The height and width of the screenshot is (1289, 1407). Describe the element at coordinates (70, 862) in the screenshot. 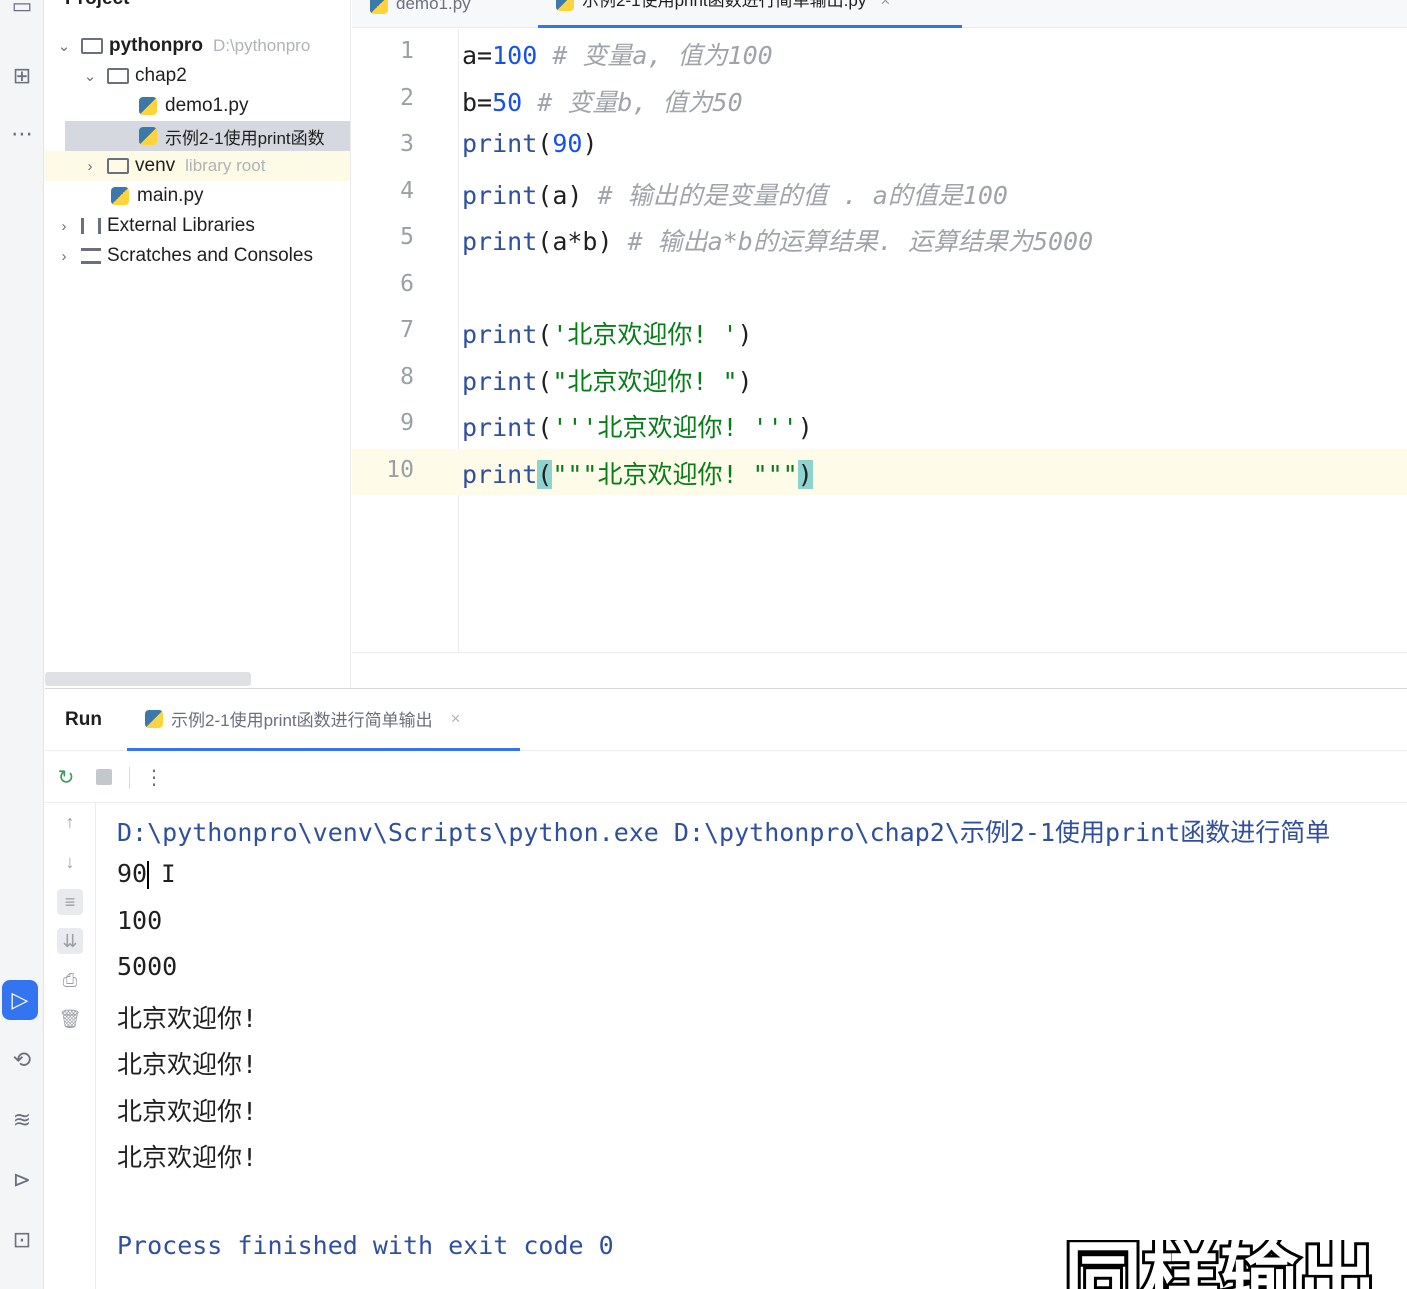

I see `down-arrow-icon: ↓` at that location.